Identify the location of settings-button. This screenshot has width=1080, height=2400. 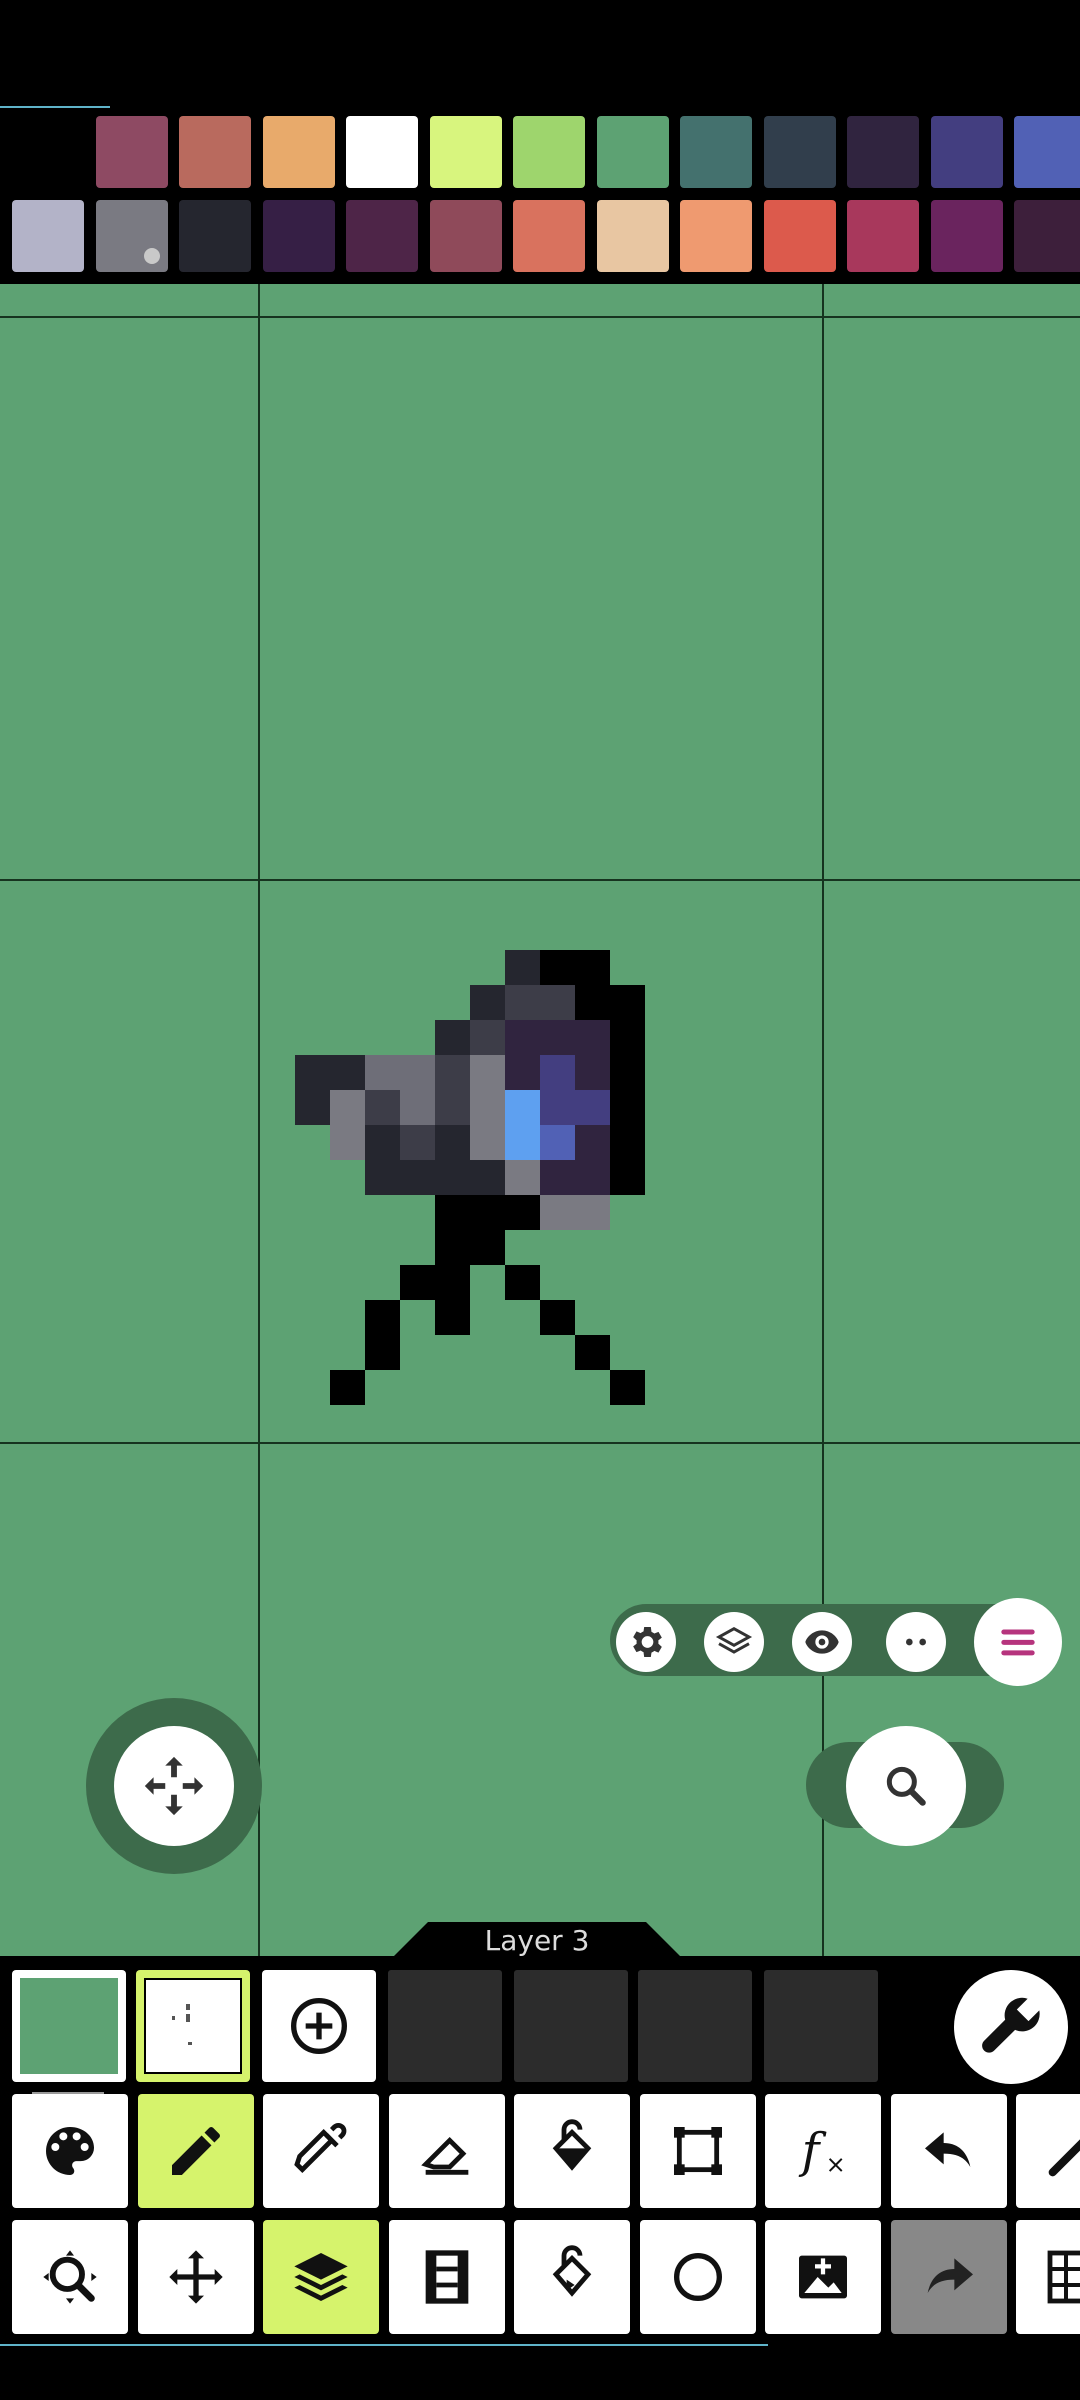
(646, 1642).